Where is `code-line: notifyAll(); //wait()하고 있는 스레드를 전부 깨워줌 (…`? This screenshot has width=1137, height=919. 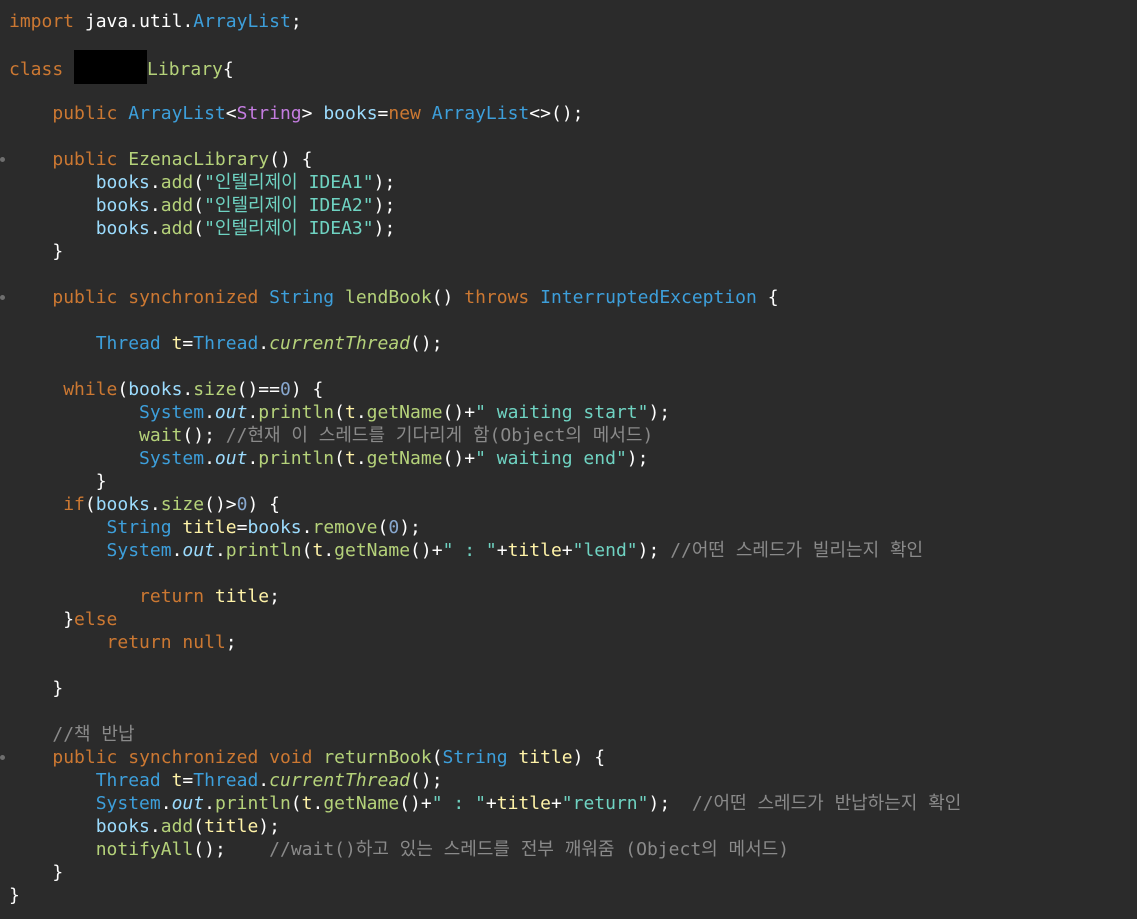 code-line: notifyAll(); //wait()하고 있는 스레드를 전부 깨워줌 (… is located at coordinates (399, 849).